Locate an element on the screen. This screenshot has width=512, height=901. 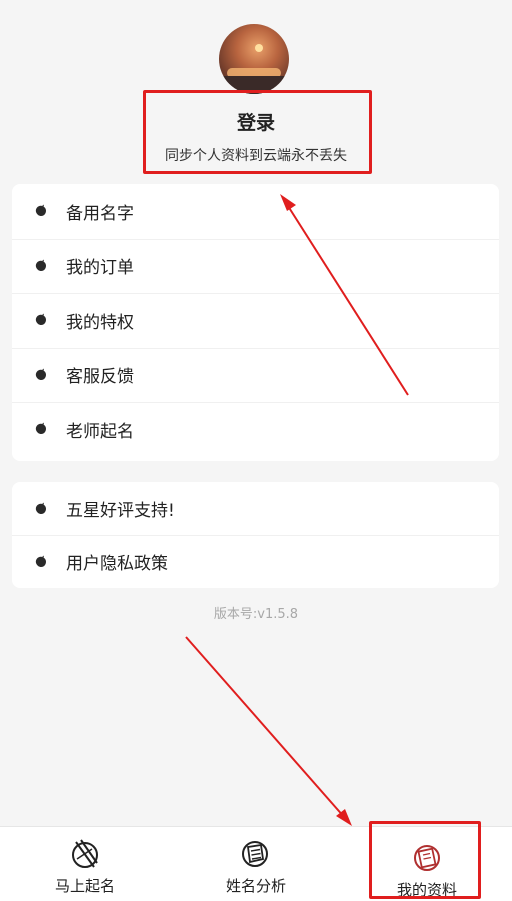
annotation-login-box is located at coordinates (257, 132).